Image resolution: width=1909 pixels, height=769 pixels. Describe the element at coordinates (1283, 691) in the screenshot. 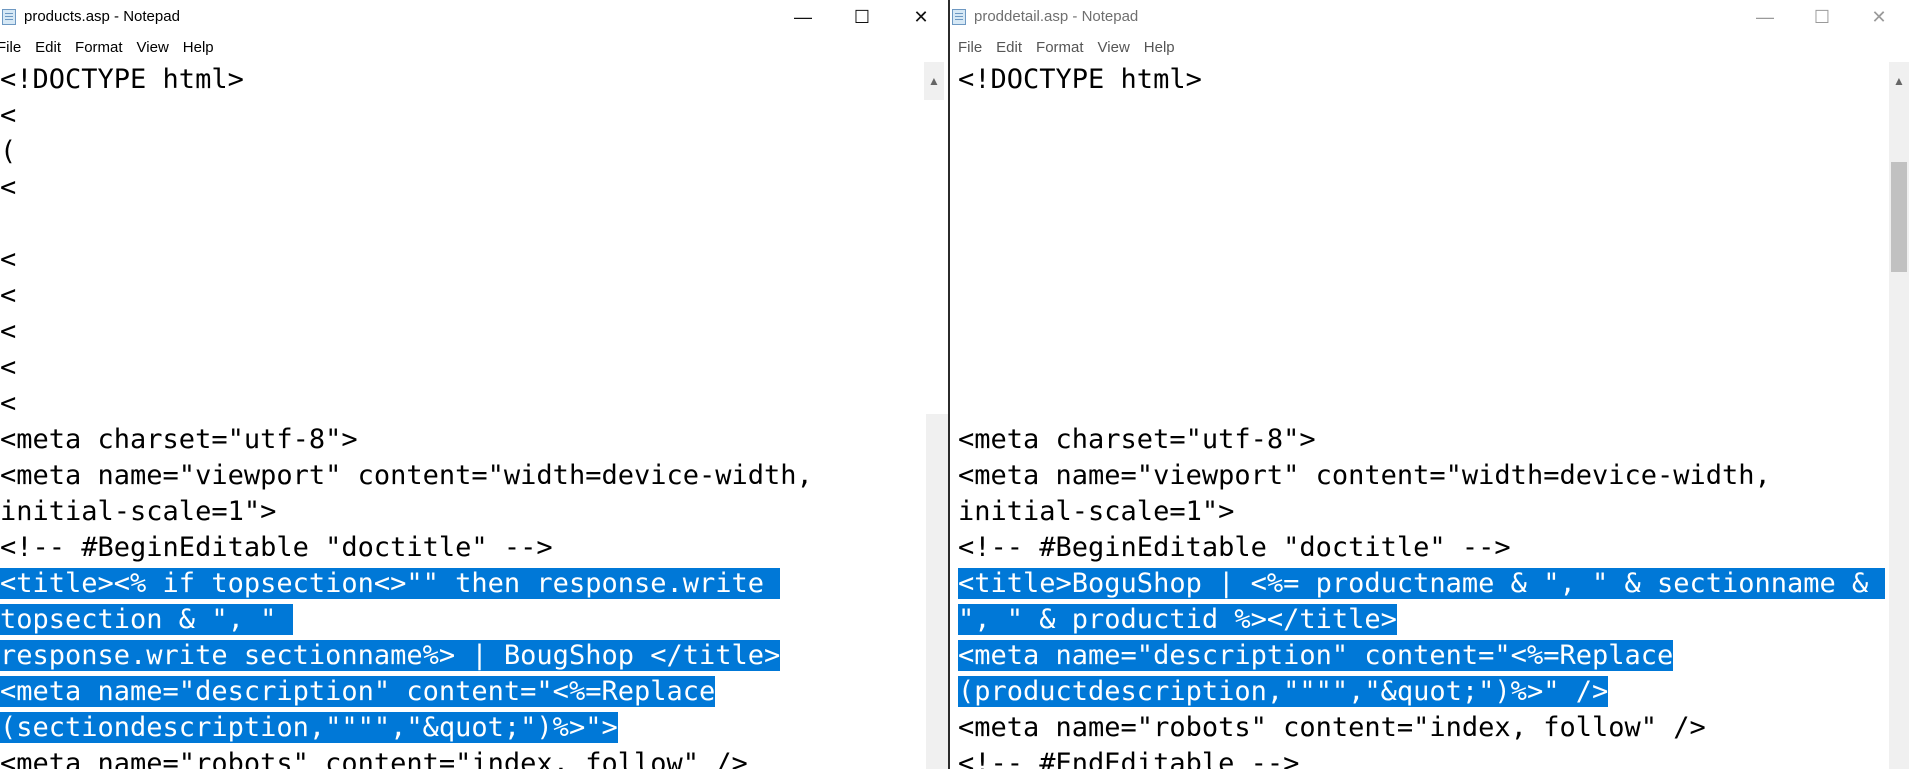

I see `selected-text: (productdescription,"""","&quot;")%>" />` at that location.